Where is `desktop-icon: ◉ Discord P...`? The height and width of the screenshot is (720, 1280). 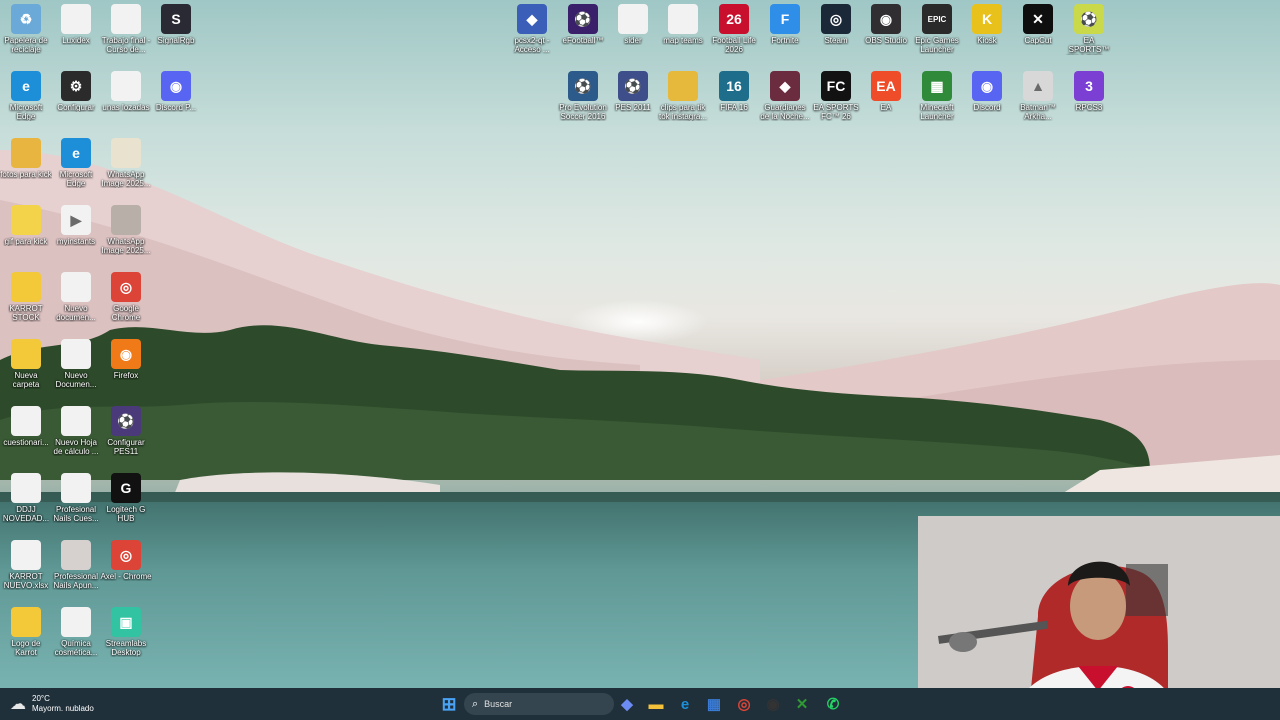 desktop-icon: ◉ Discord P... is located at coordinates (176, 104).